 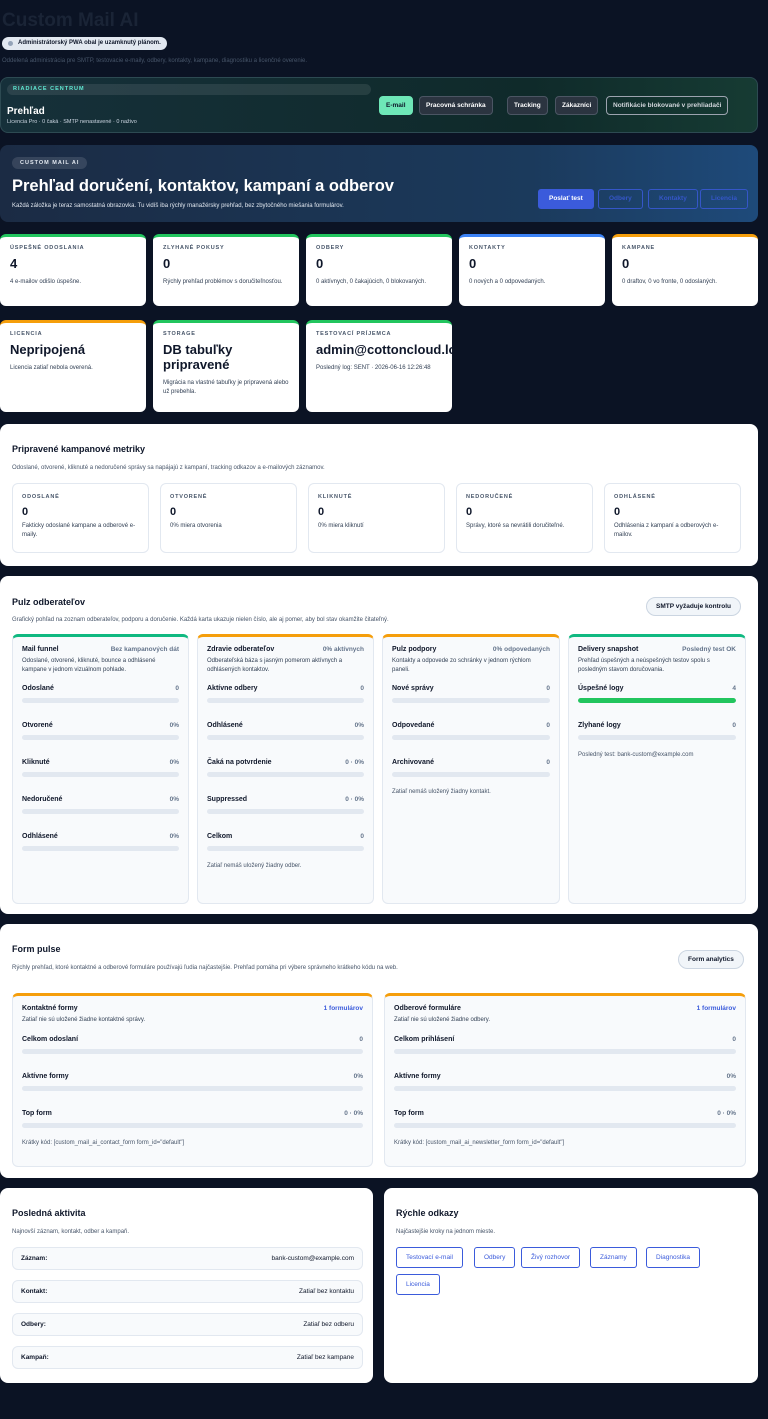 I want to click on row-label: Celkom prihlásení, so click(x=424, y=1039).